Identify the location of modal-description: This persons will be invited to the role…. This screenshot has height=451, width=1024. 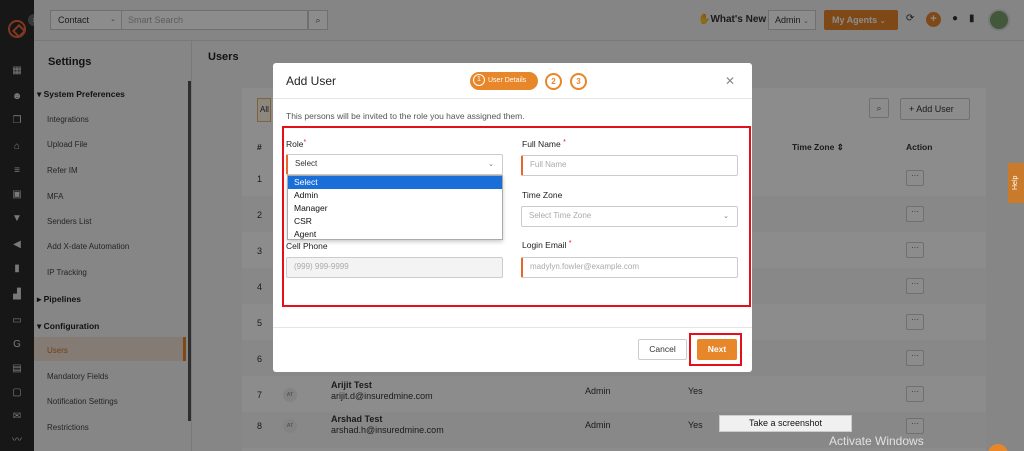
(405, 116).